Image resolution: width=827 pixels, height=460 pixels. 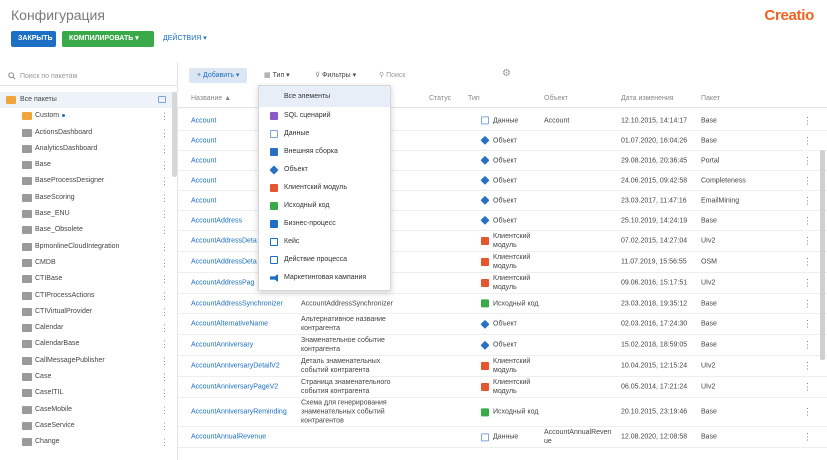 What do you see at coordinates (234, 387) in the screenshot?
I see `schema-name-link: AccountAnniversaryPageV2` at bounding box center [234, 387].